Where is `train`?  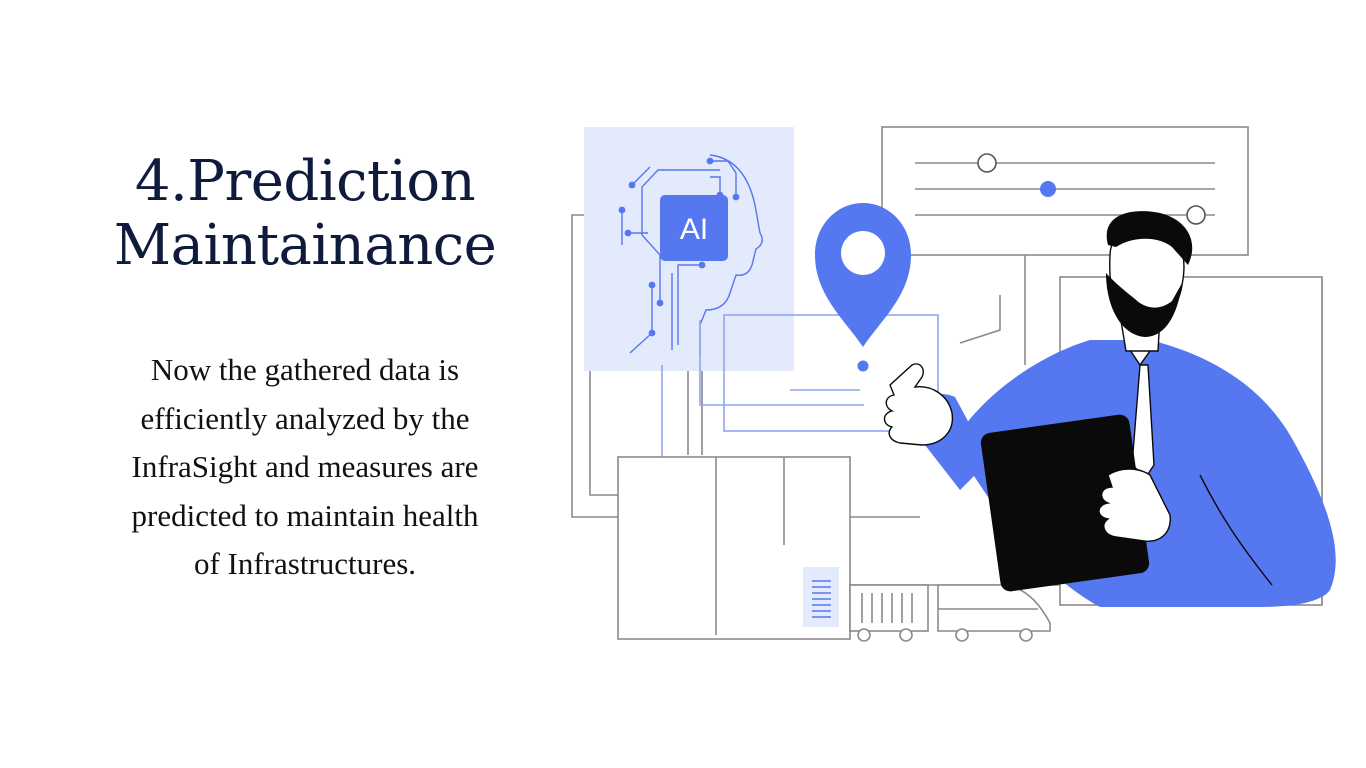
train is located at coordinates (950, 613).